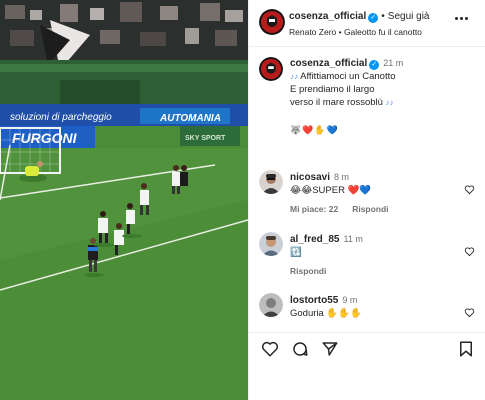 The image size is (485, 400). I want to click on comment-header: nicosavi 8 m, so click(319, 177).